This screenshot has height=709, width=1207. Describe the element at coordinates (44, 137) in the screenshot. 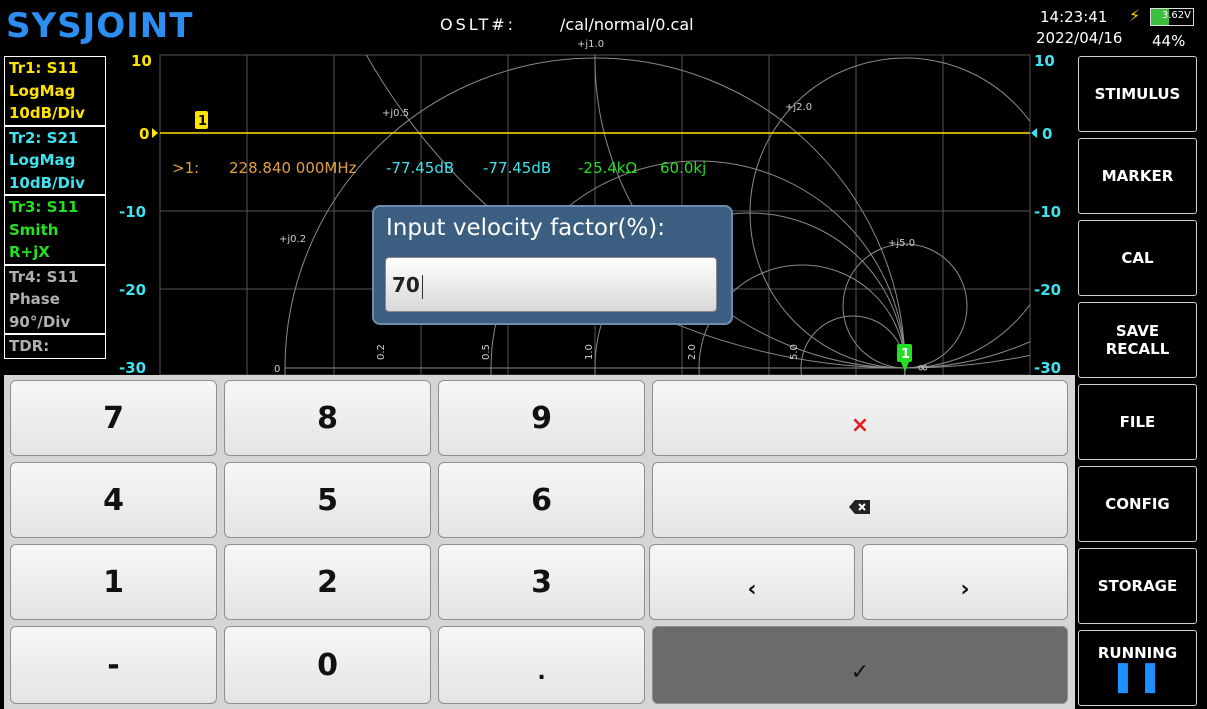

I see `trace-2-param: Tr2: S21` at that location.